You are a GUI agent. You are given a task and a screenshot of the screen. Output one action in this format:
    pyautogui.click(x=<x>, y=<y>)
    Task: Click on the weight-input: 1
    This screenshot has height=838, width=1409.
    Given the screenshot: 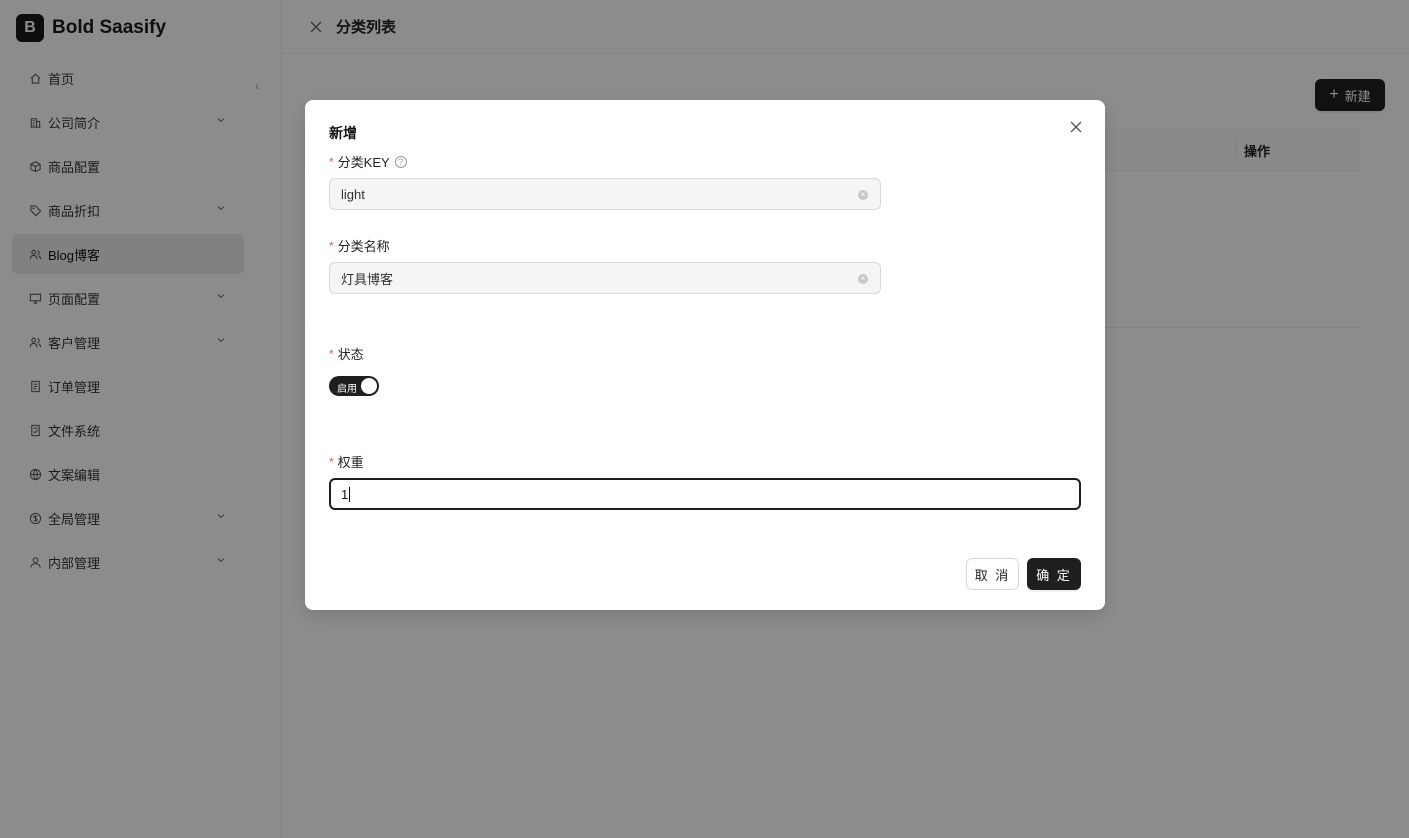 What is the action you would take?
    pyautogui.click(x=705, y=494)
    